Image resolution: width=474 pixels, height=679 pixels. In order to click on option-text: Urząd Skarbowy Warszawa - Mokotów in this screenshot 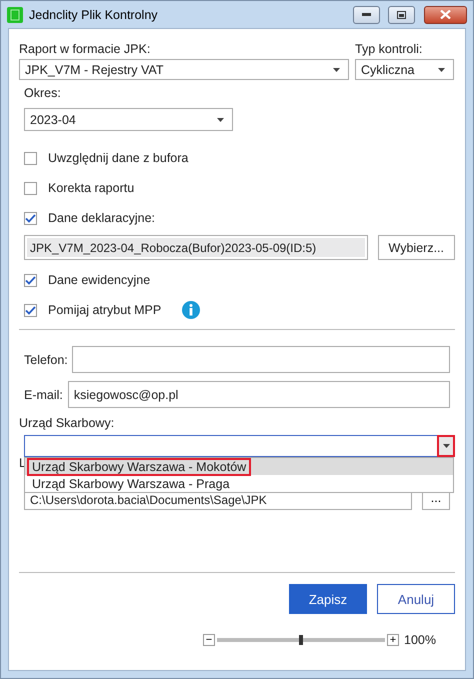, I will do `click(139, 467)`.